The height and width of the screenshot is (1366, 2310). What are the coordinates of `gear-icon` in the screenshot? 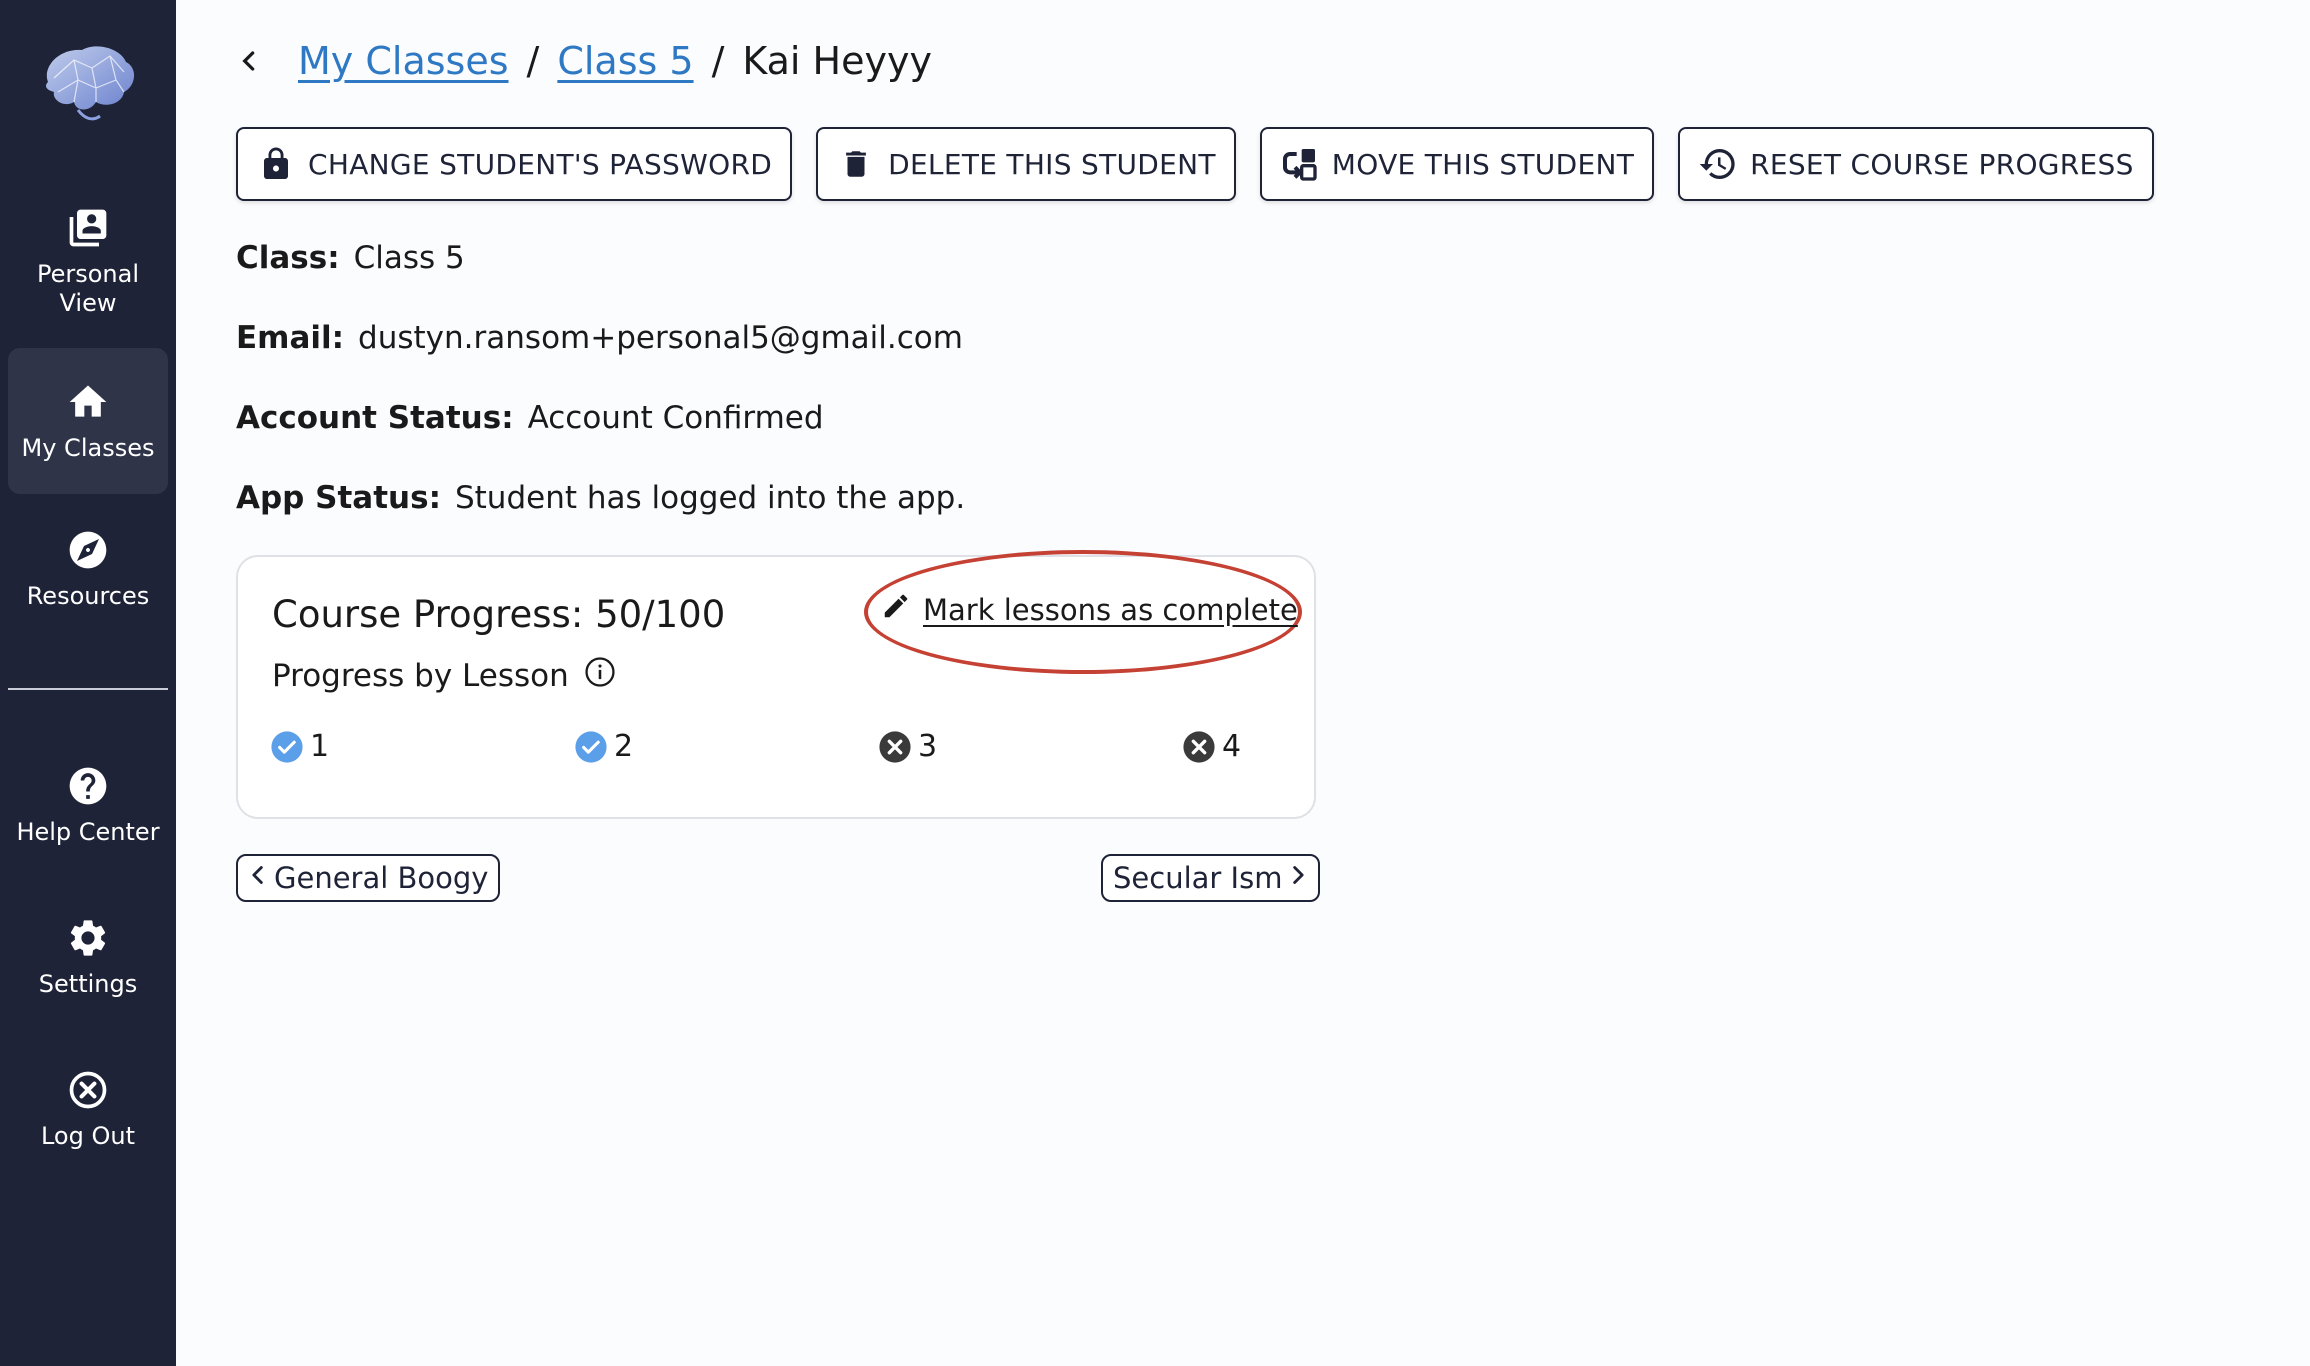 It's located at (88, 938).